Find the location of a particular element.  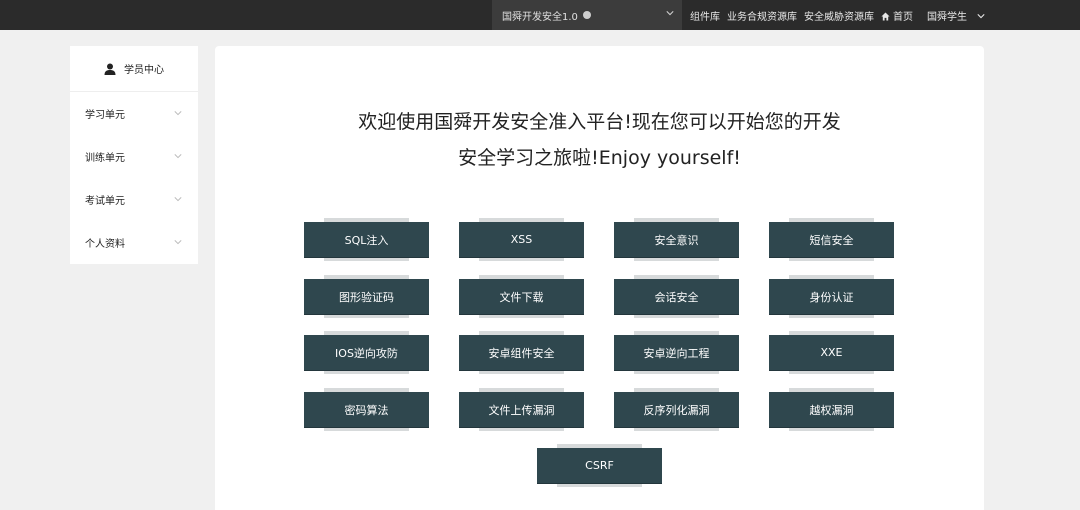

nav-link-home: 首页 is located at coordinates (900, 15).